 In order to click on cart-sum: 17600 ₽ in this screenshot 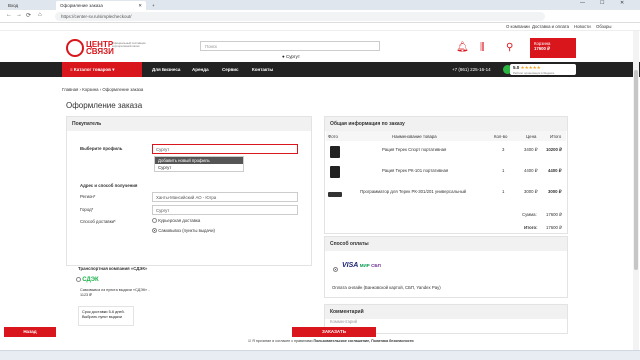, I will do `click(542, 48)`.